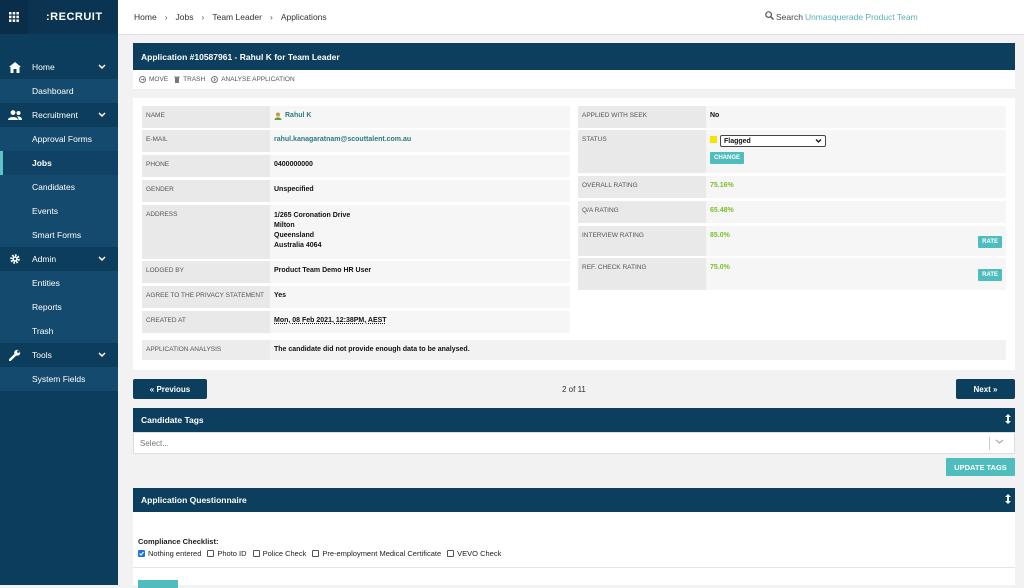 The height and width of the screenshot is (588, 1024). What do you see at coordinates (642, 187) in the screenshot?
I see `overall-rating-label: OVERALL RATING` at bounding box center [642, 187].